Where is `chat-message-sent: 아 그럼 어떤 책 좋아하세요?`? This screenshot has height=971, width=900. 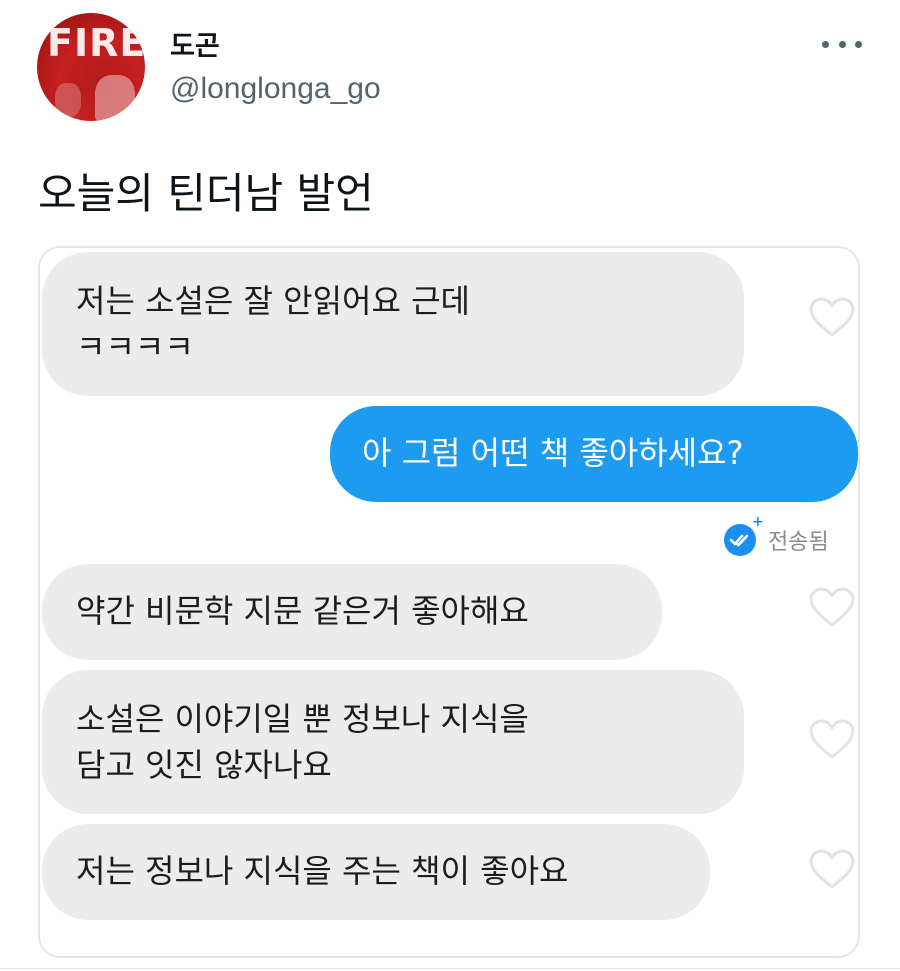
chat-message-sent: 아 그럼 어떤 책 좋아하세요? is located at coordinates (594, 454).